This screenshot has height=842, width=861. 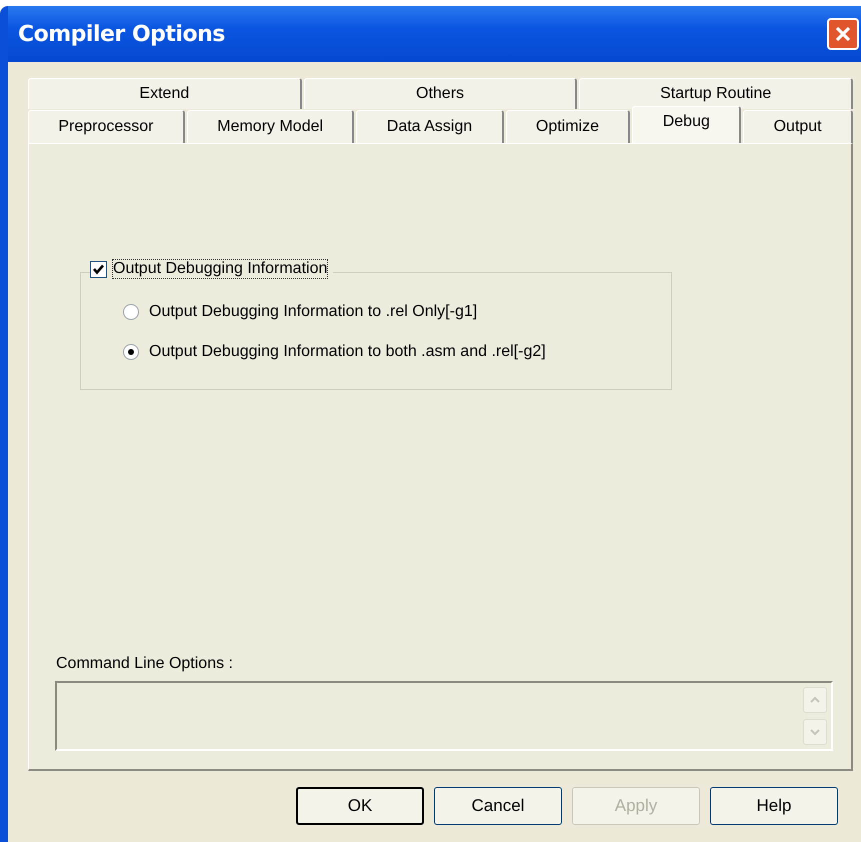 I want to click on tab: Extend, so click(x=165, y=93).